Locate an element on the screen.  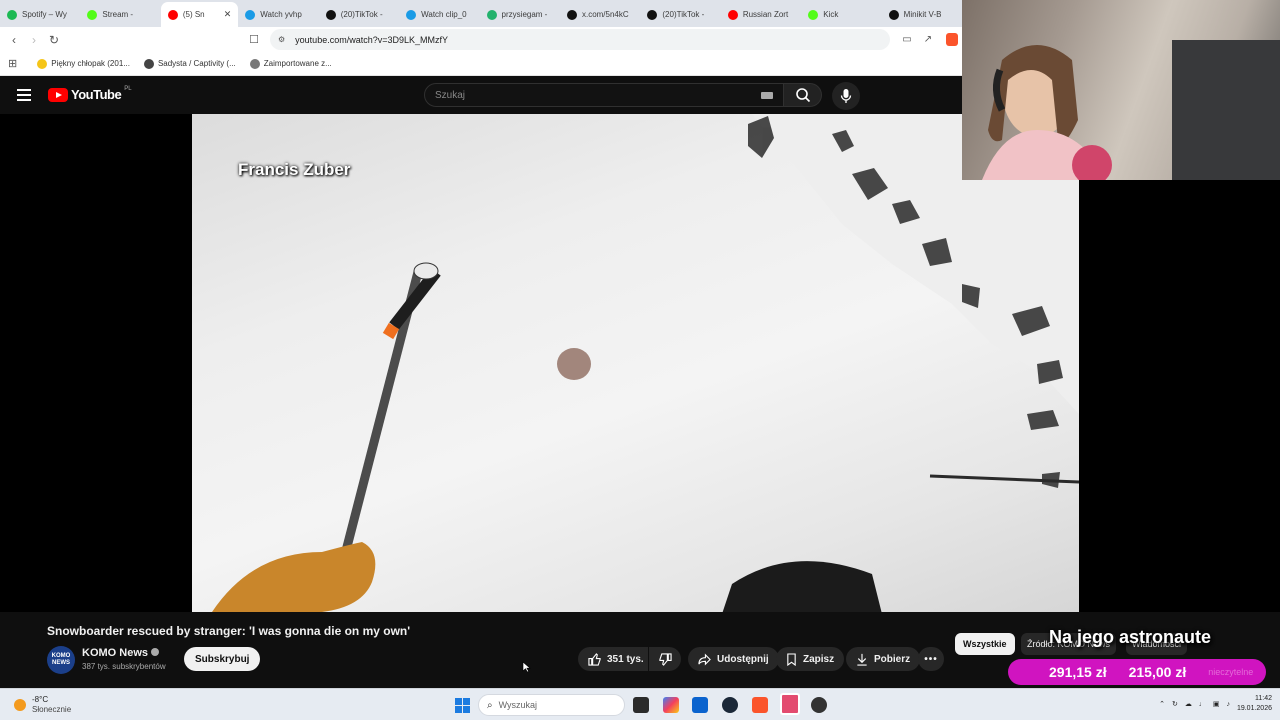
windows-start-icon is located at coordinates (462, 705).